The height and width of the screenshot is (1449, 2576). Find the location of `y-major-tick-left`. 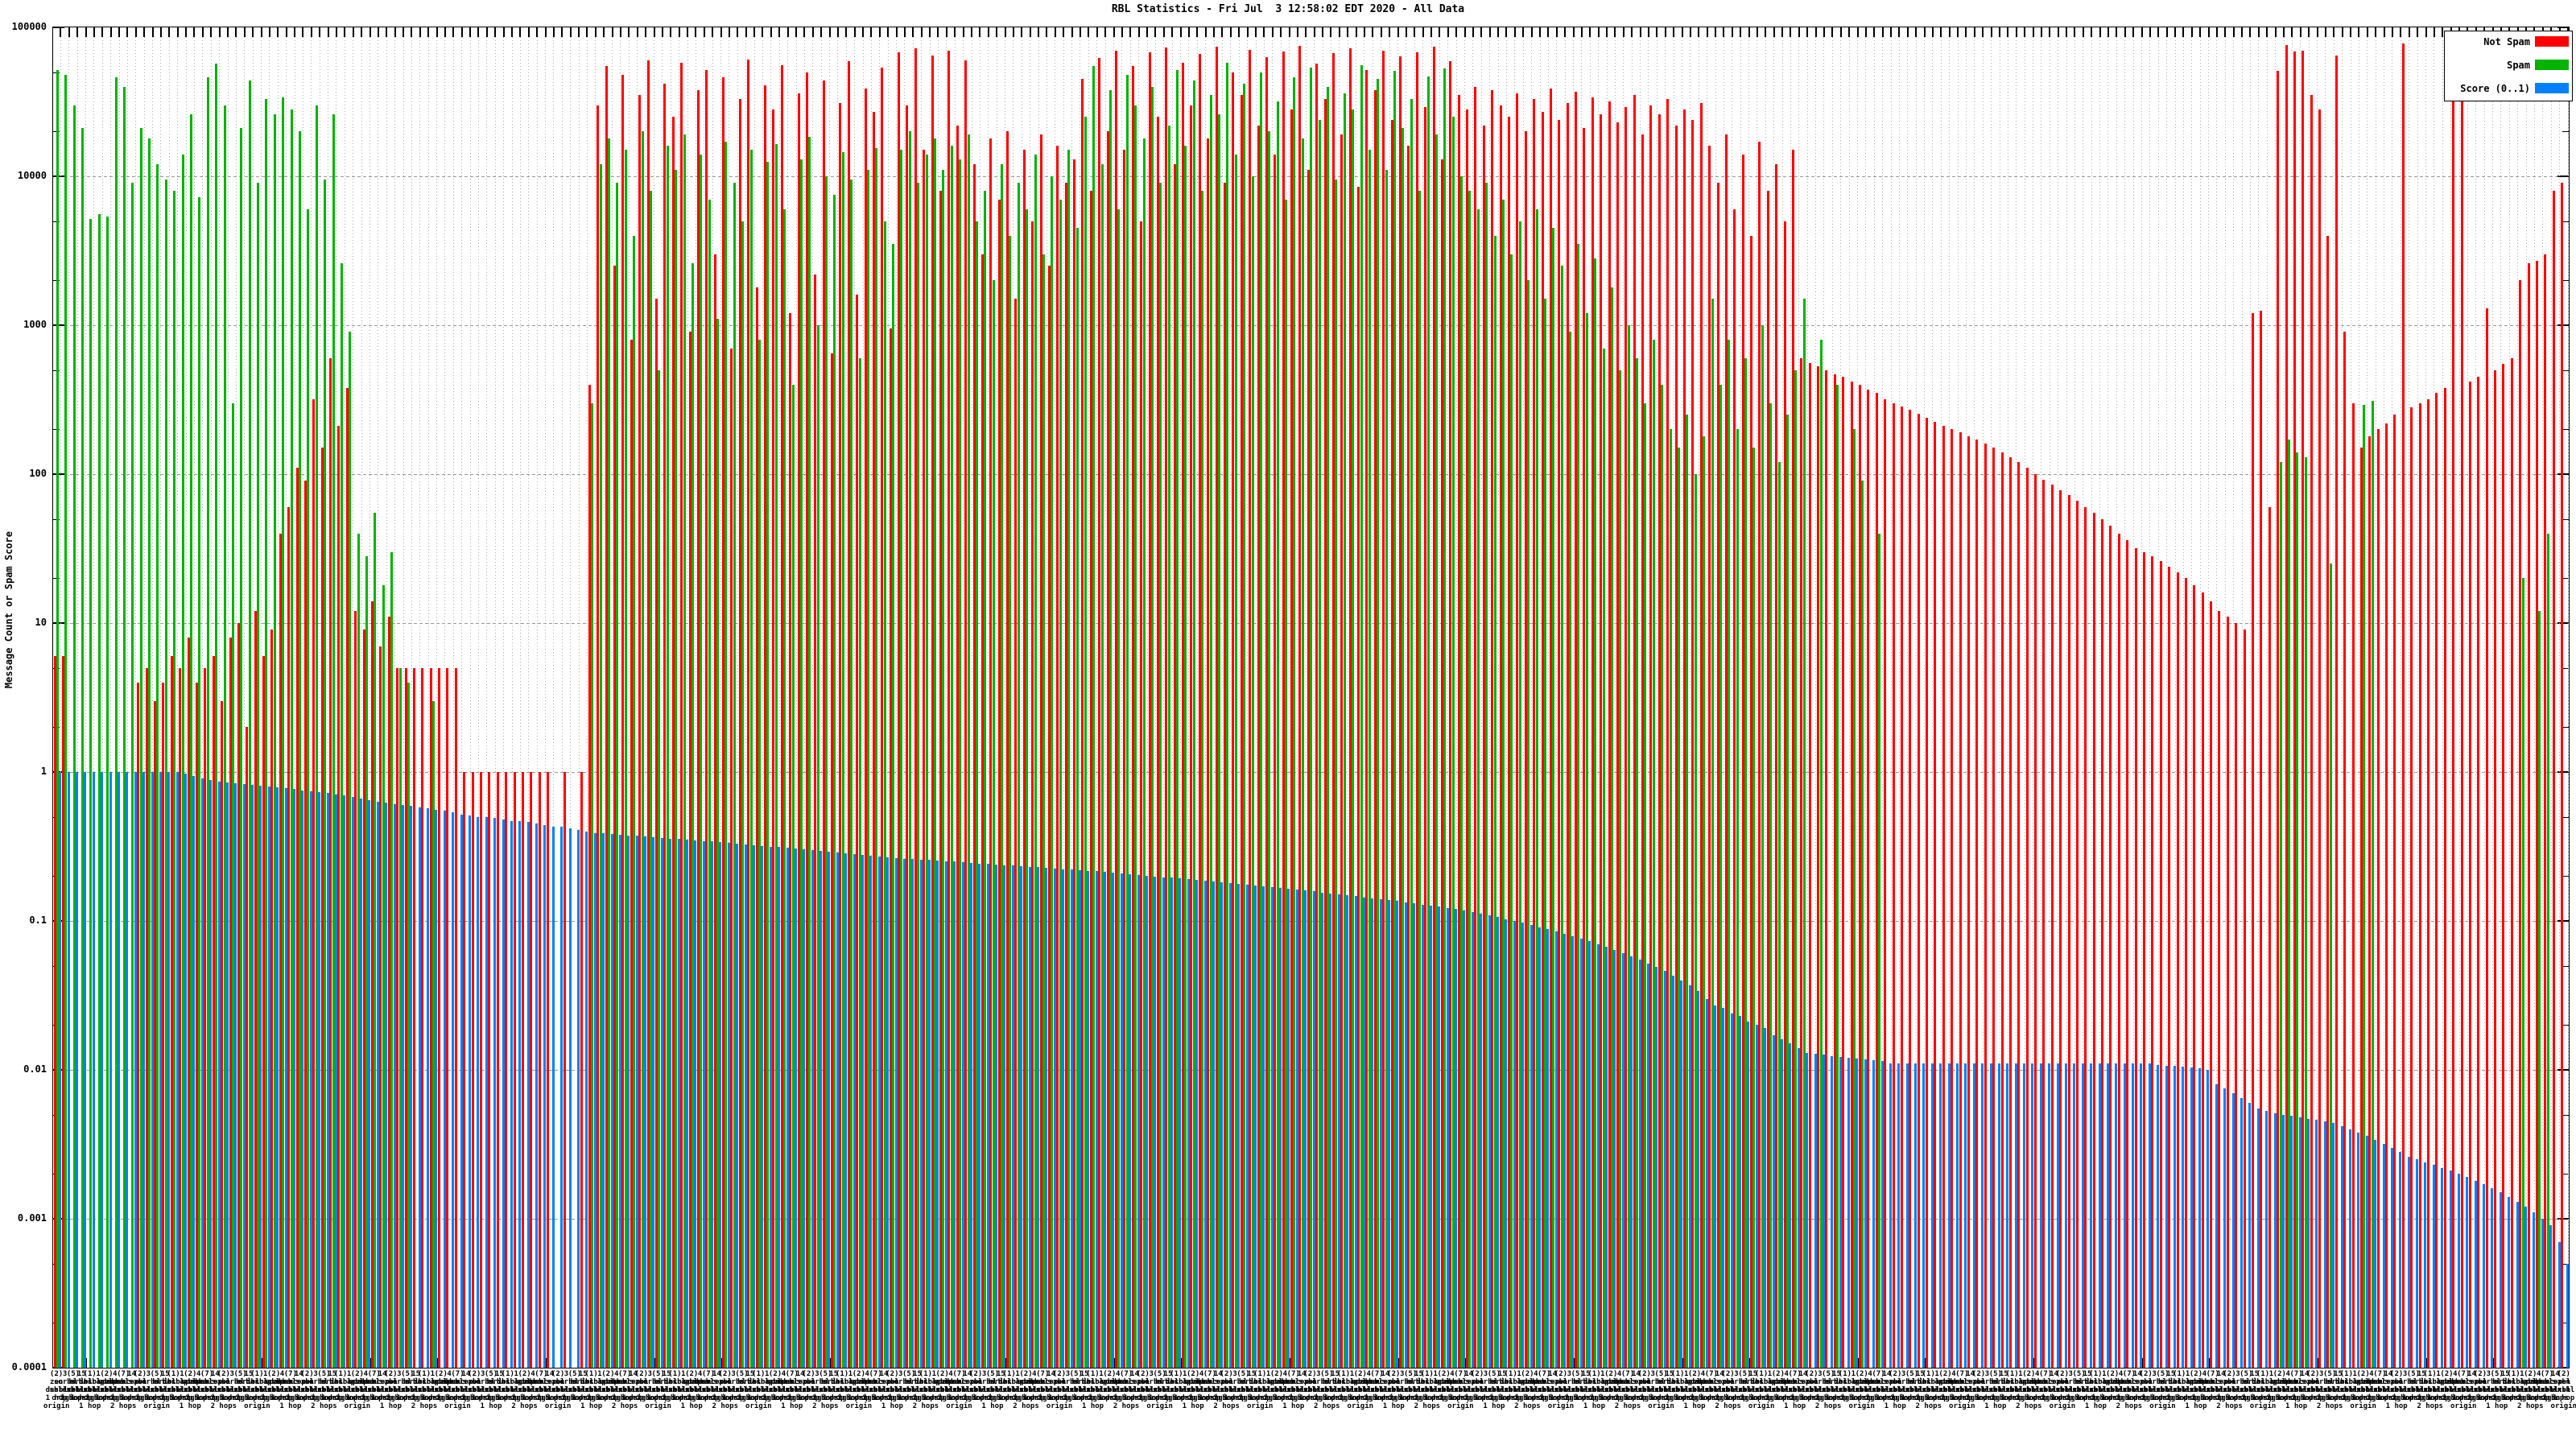

y-major-tick-left is located at coordinates (58, 176).